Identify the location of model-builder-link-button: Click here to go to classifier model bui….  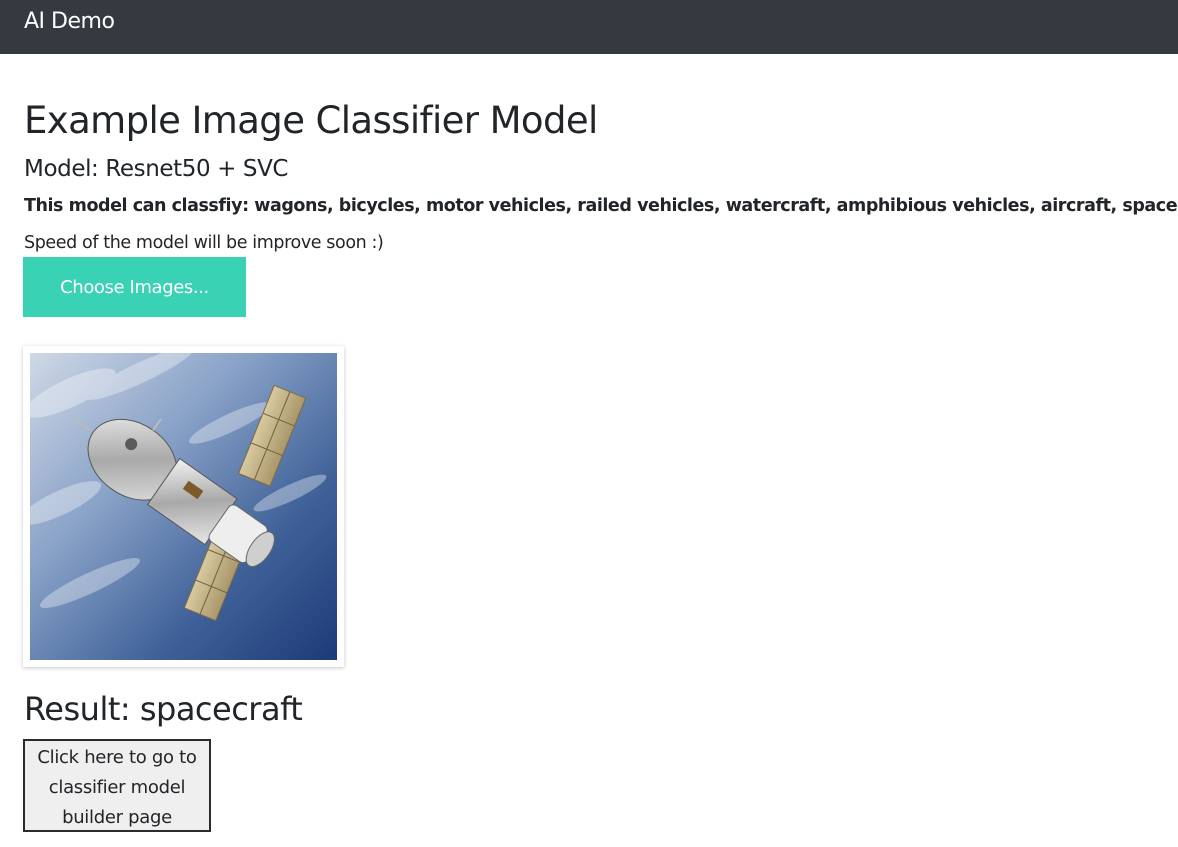
(117, 785).